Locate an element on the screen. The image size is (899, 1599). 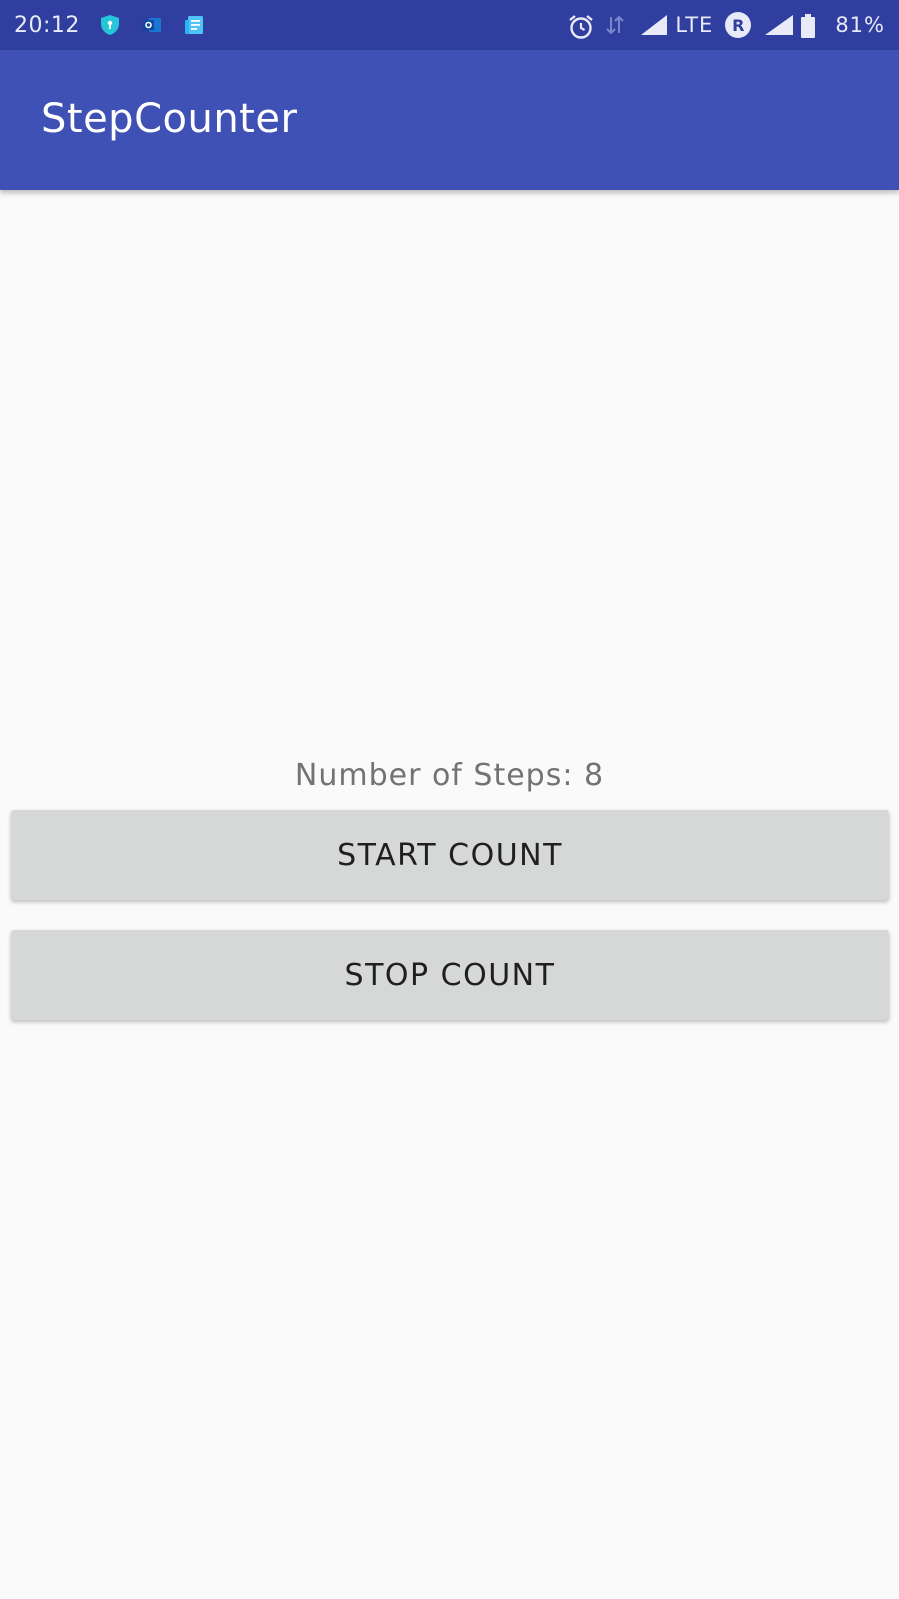
outlook-icon is located at coordinates (152, 25).